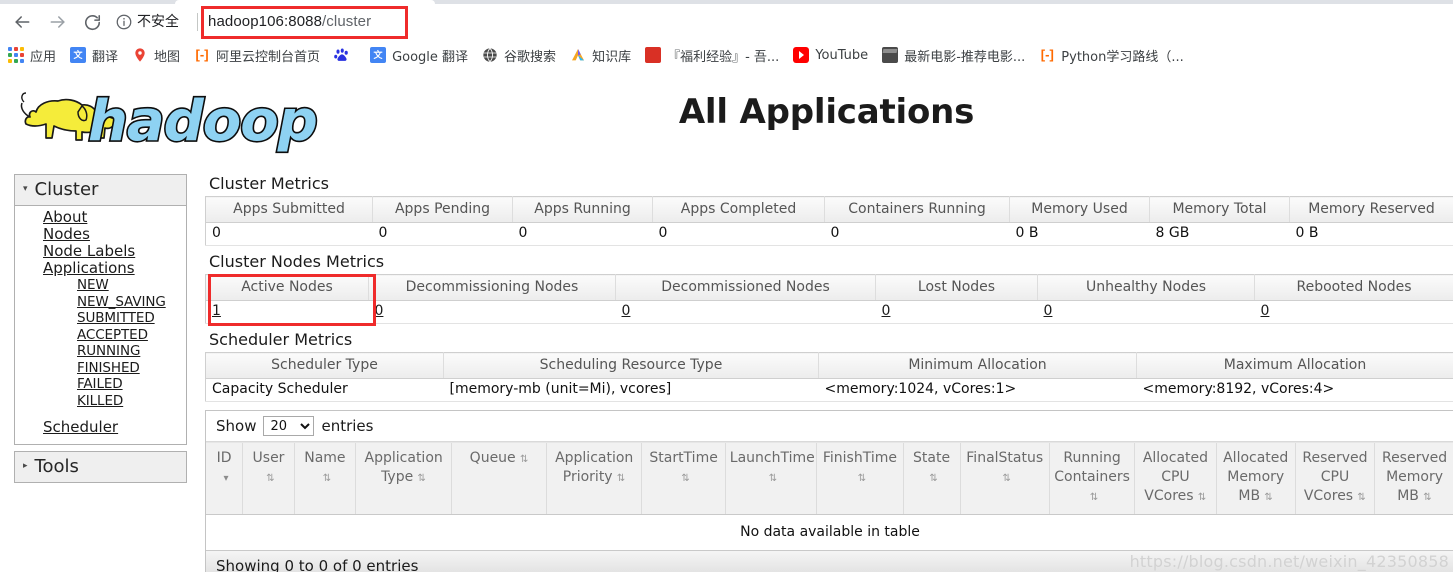  What do you see at coordinates (582, 209) in the screenshot?
I see `col-apps-running: Apps Running` at bounding box center [582, 209].